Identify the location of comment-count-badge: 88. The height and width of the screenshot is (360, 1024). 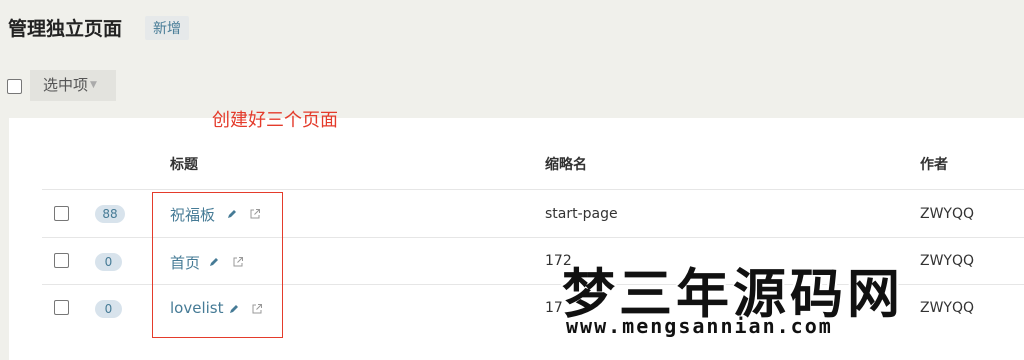
(110, 214).